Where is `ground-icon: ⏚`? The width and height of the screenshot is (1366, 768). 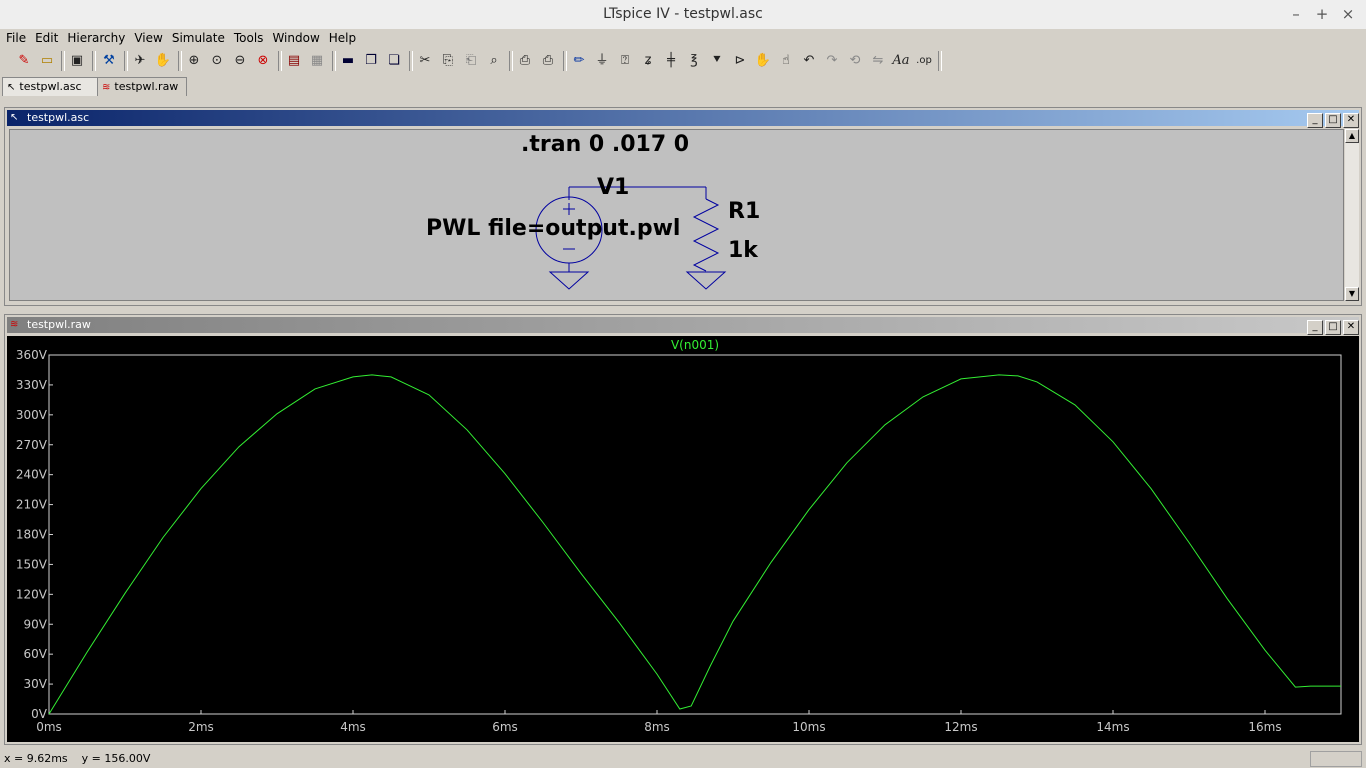 ground-icon: ⏚ is located at coordinates (602, 61).